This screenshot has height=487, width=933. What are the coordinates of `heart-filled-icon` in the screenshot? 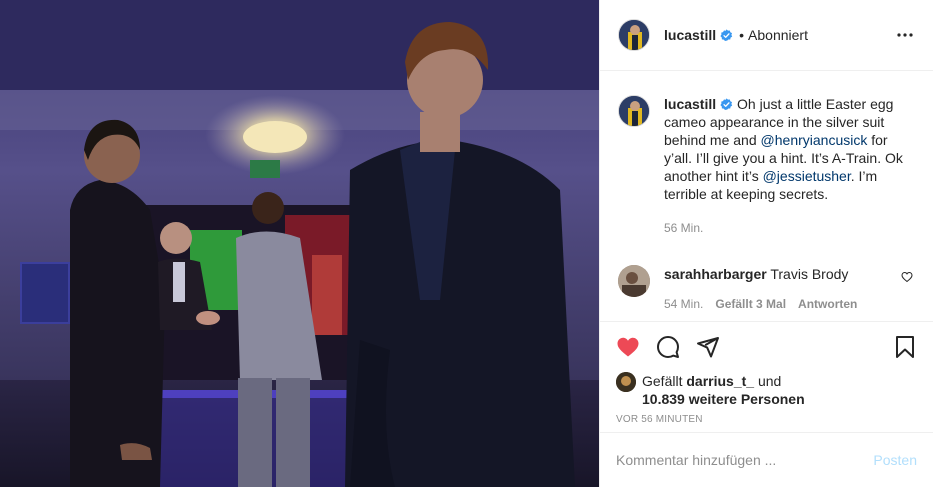 It's located at (628, 347).